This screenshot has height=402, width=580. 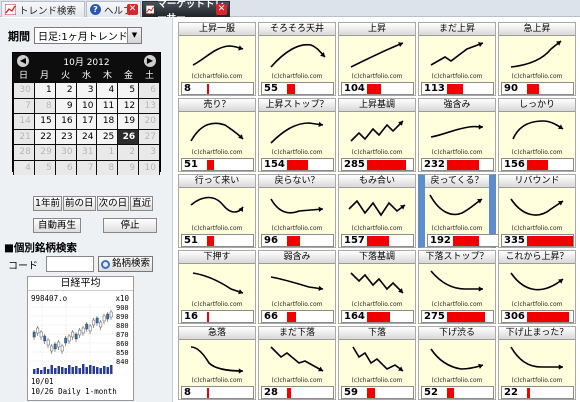 What do you see at coordinates (149, 136) in the screenshot?
I see `calendar-day: 27` at bounding box center [149, 136].